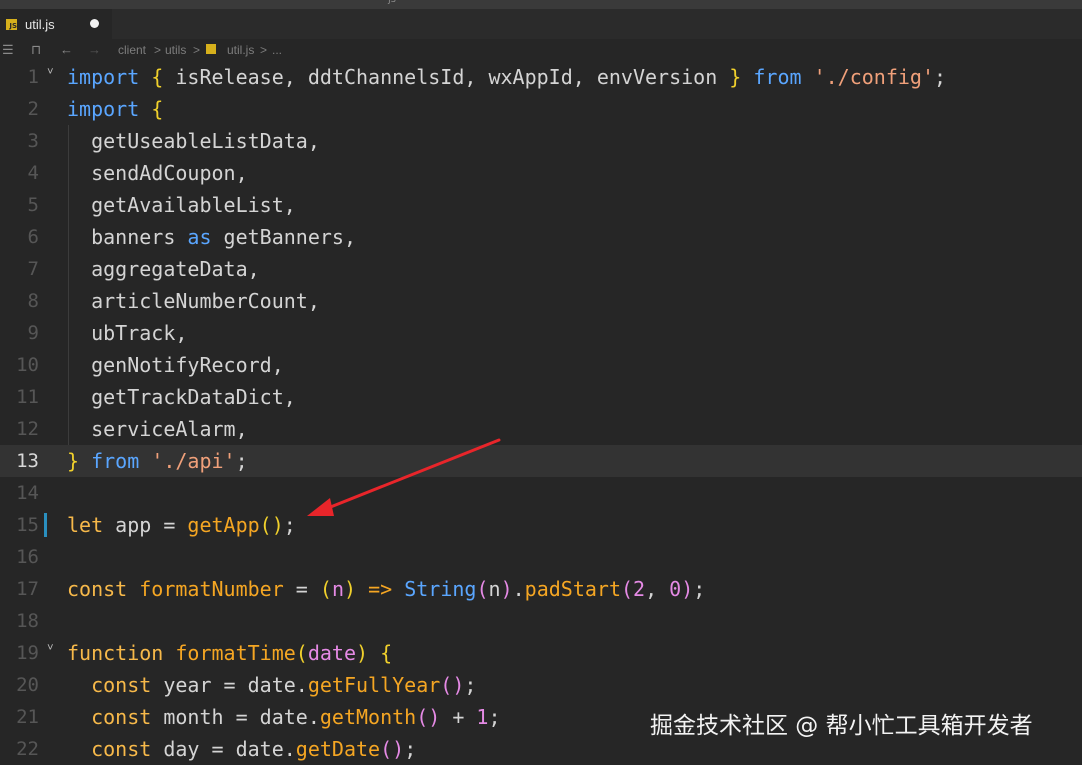  Describe the element at coordinates (518, 589) in the screenshot. I see `code-token: .` at that location.